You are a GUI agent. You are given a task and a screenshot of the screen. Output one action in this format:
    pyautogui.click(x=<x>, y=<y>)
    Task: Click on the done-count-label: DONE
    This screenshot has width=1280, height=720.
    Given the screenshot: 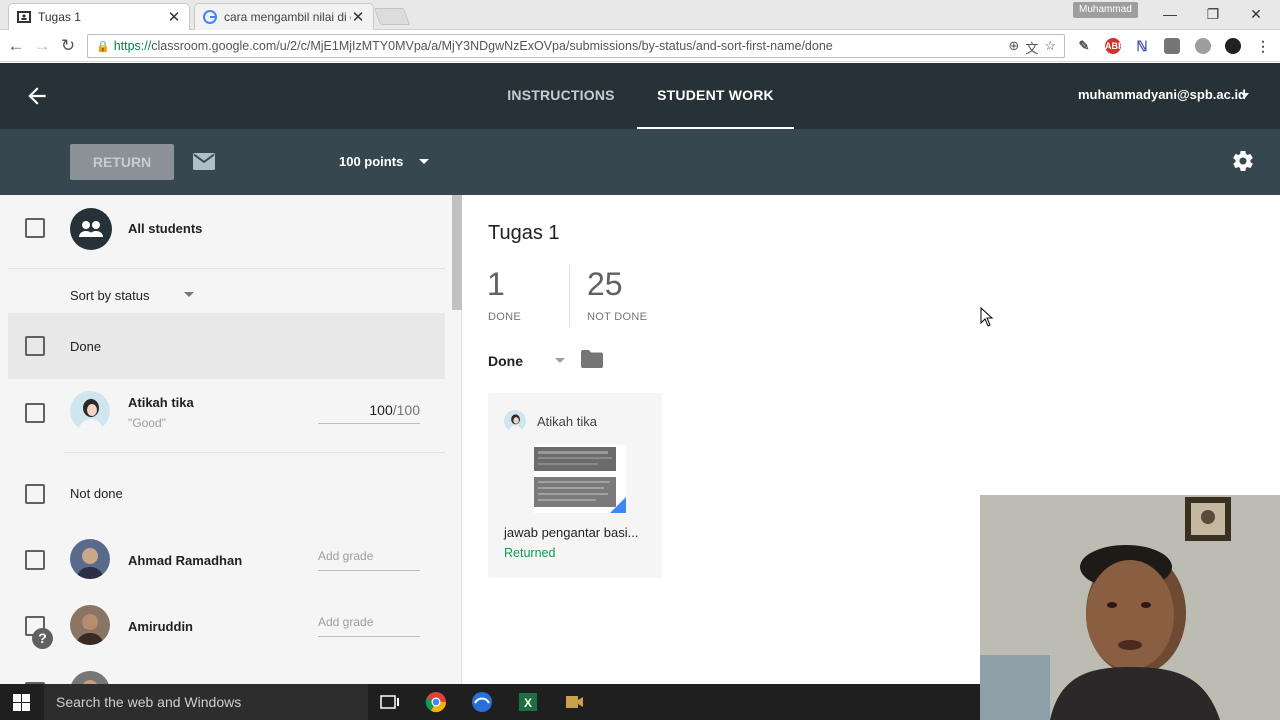 What is the action you would take?
    pyautogui.click(x=504, y=317)
    